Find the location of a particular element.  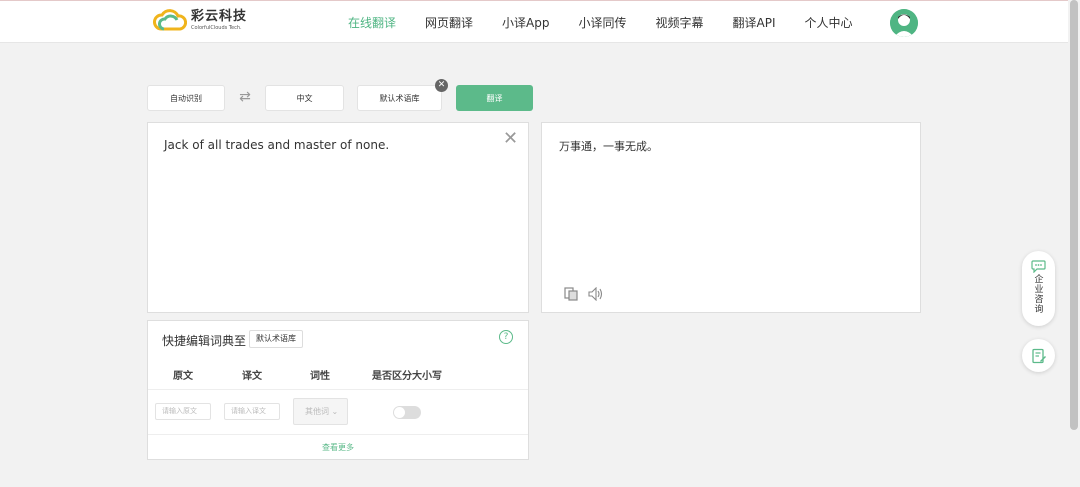

logo: 彩云科技 ColorfulClouds Tech. is located at coordinates (200, 21).